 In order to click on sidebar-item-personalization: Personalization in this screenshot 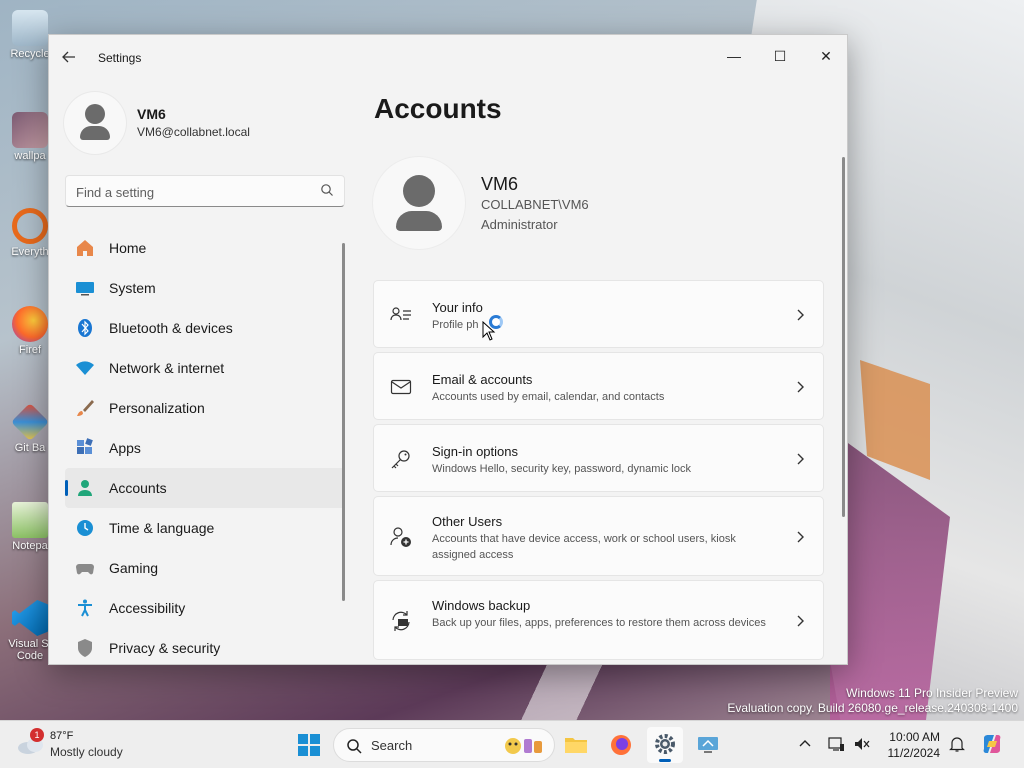, I will do `click(205, 408)`.